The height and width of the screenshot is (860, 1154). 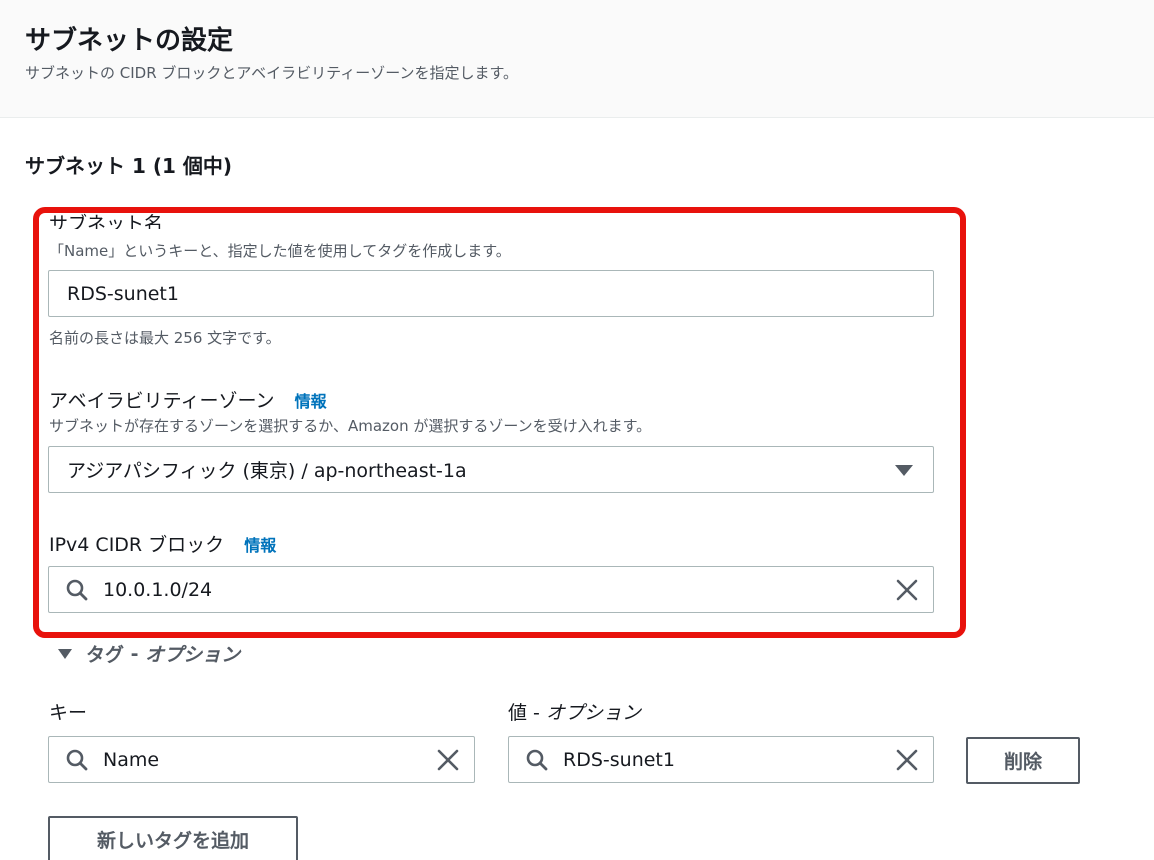 What do you see at coordinates (131, 759) in the screenshot?
I see `tag-key-value: Name` at bounding box center [131, 759].